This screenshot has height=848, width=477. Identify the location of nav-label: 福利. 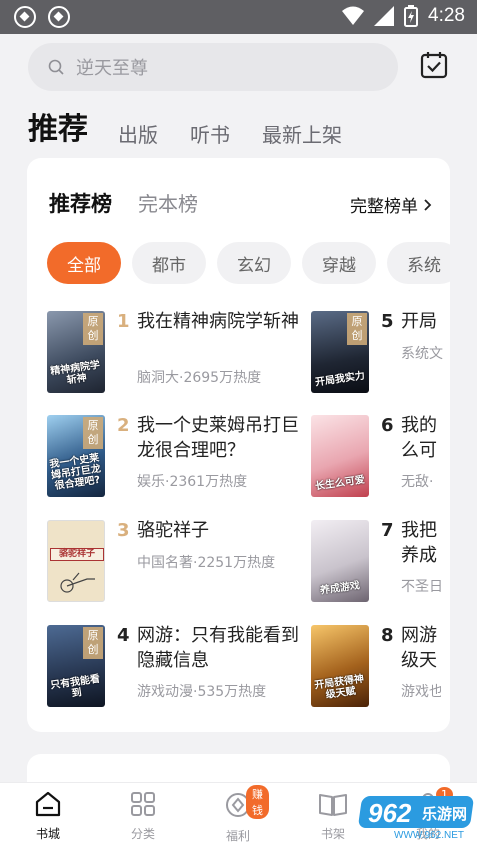
(237, 836).